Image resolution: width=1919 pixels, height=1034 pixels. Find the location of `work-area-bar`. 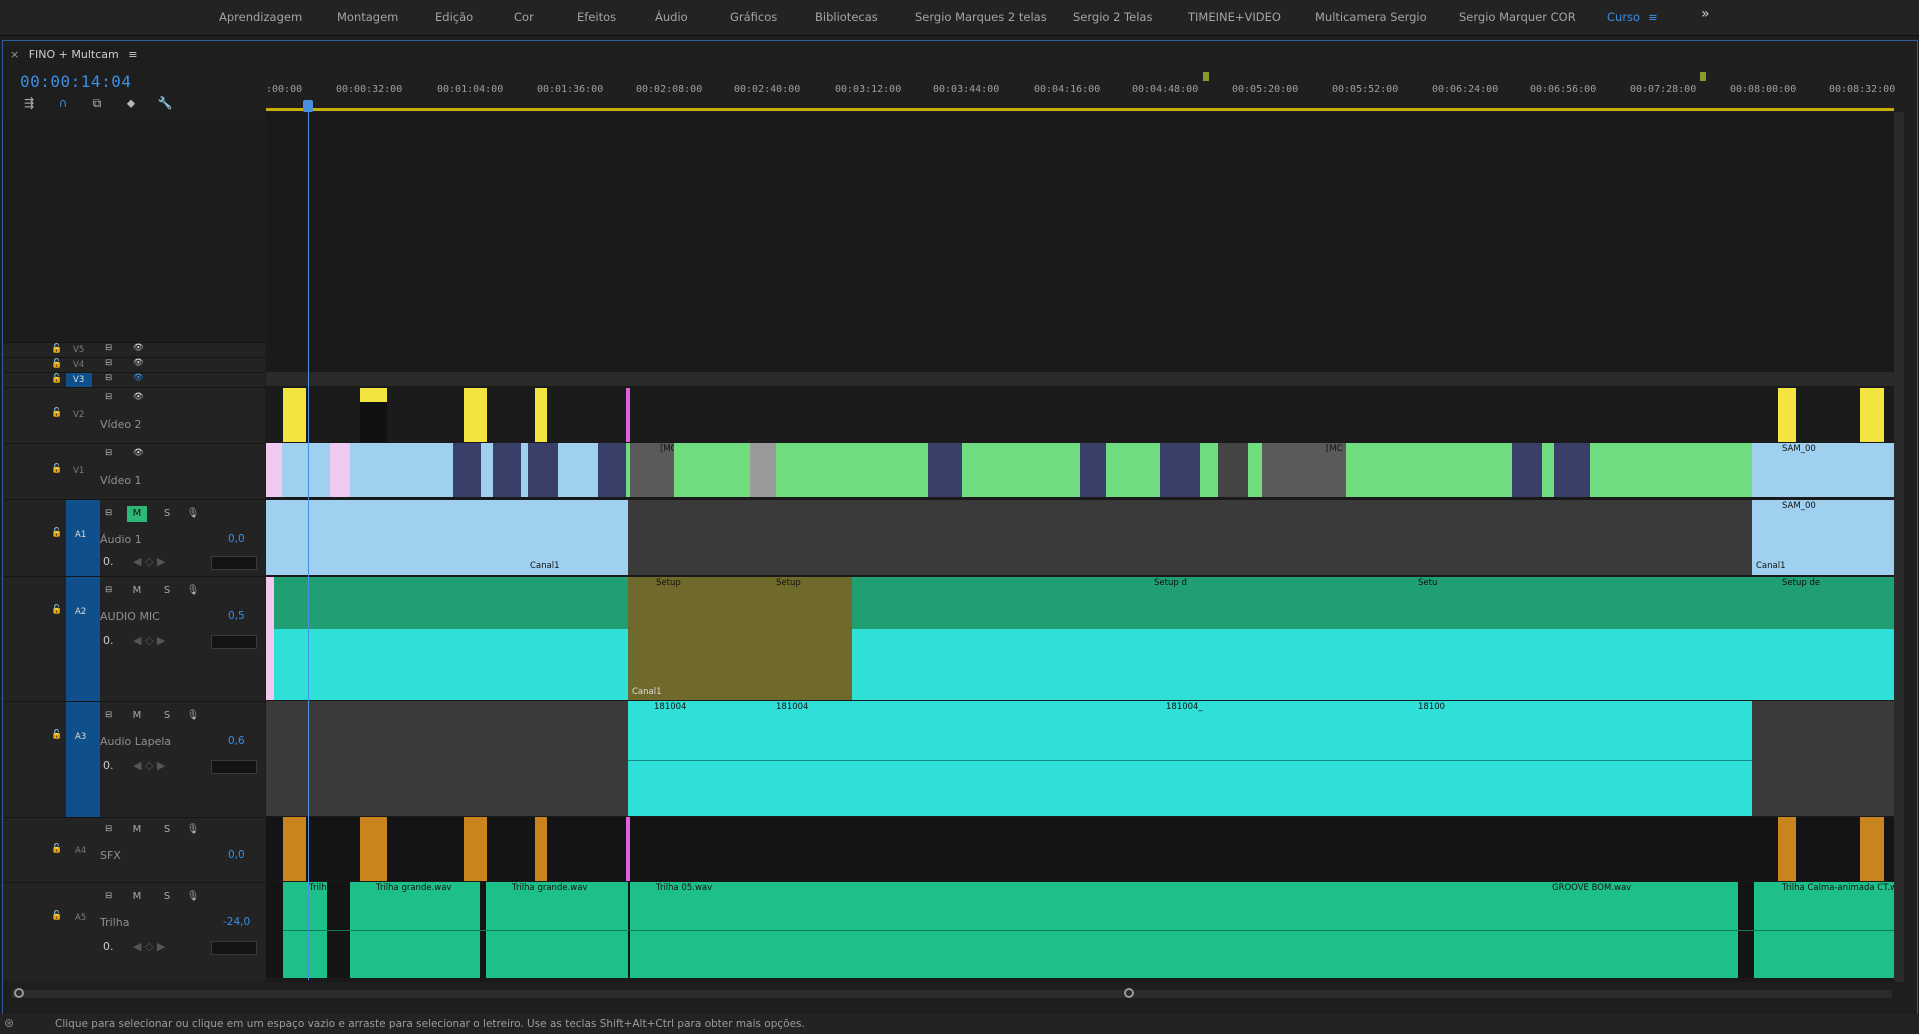

work-area-bar is located at coordinates (1080, 109).